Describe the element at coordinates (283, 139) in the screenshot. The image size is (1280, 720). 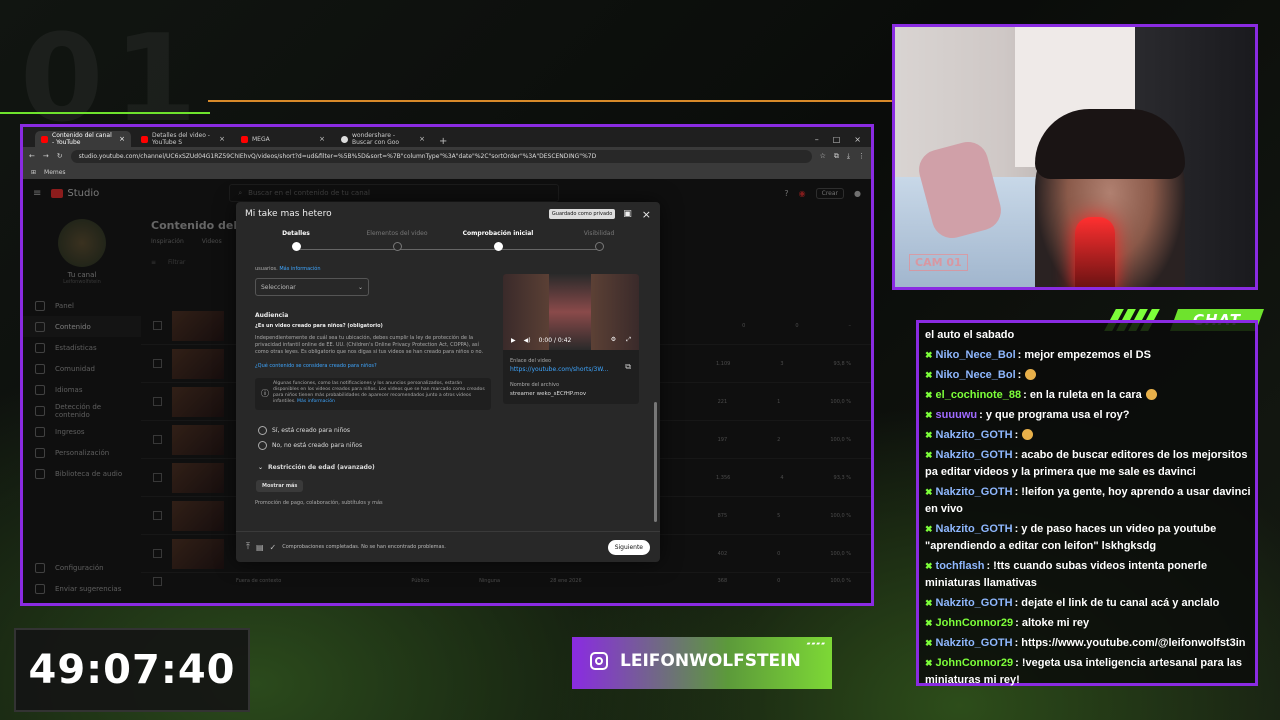
I see `browser-tab: MEGA ×` at that location.